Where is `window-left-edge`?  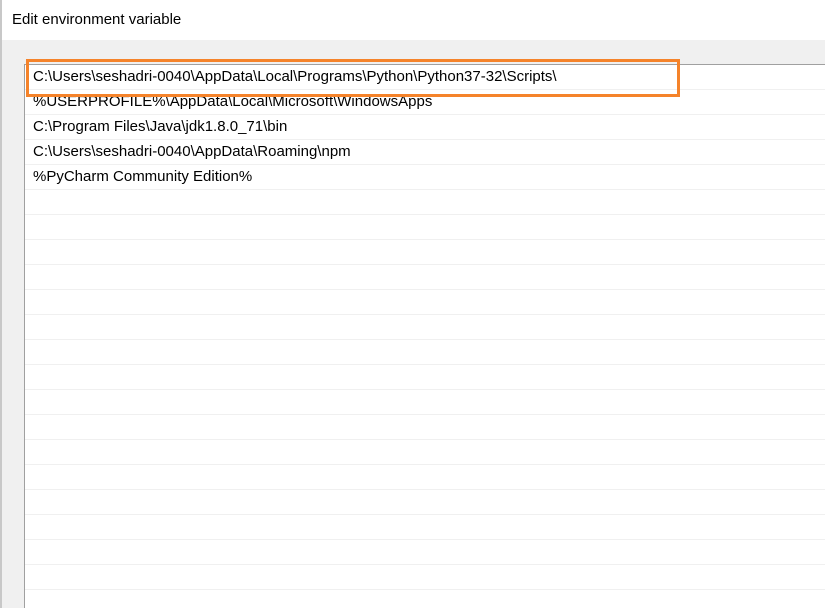
window-left-edge is located at coordinates (1, 304).